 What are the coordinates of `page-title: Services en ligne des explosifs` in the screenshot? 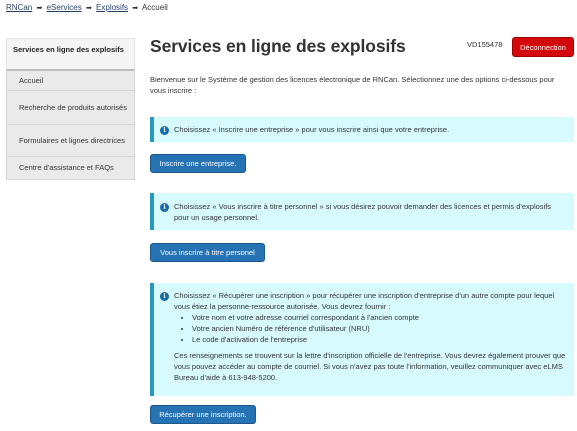 It's located at (278, 46).